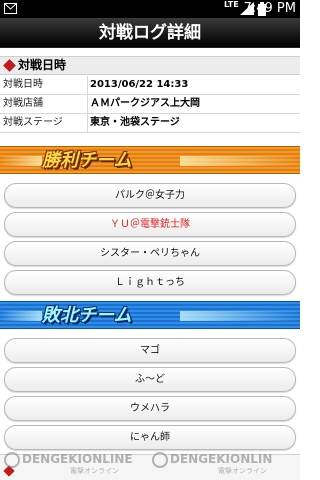 This screenshot has width=320, height=480. What do you see at coordinates (87, 160) in the screenshot?
I see `win-team-label: 勝利チーム` at bounding box center [87, 160].